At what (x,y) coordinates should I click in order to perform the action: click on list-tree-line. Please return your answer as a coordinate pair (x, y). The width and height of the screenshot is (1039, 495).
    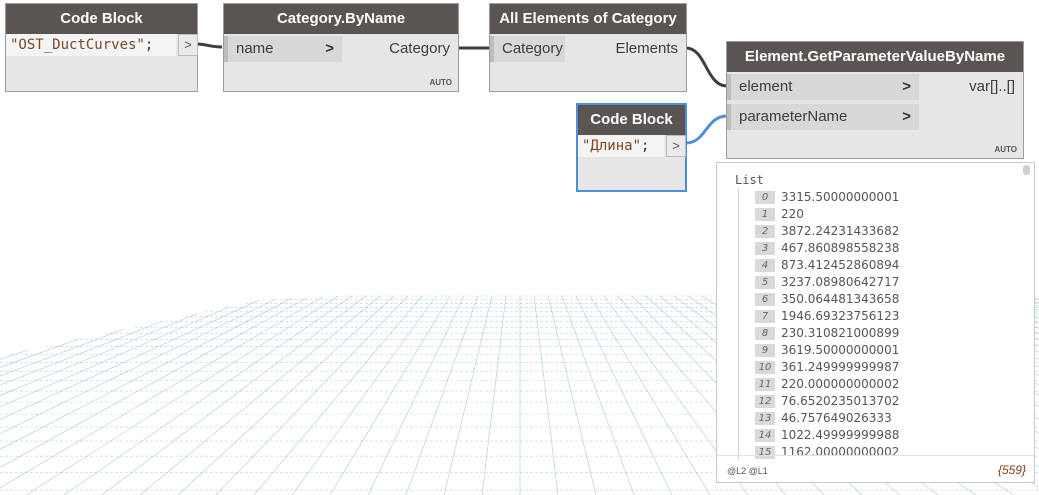
    Looking at the image, I should click on (738, 324).